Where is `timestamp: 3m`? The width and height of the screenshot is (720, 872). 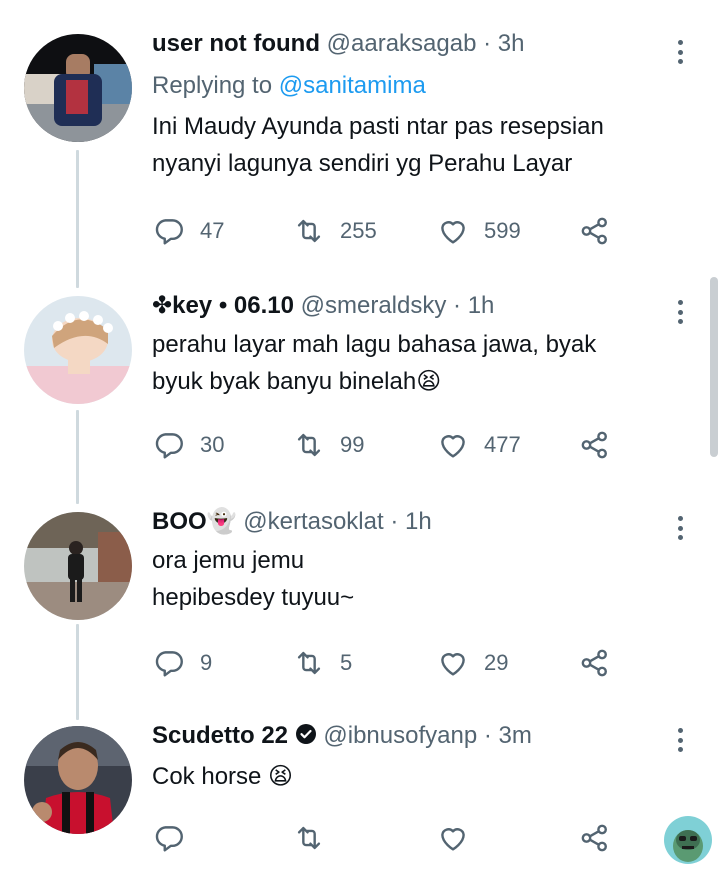
timestamp: 3m is located at coordinates (515, 735).